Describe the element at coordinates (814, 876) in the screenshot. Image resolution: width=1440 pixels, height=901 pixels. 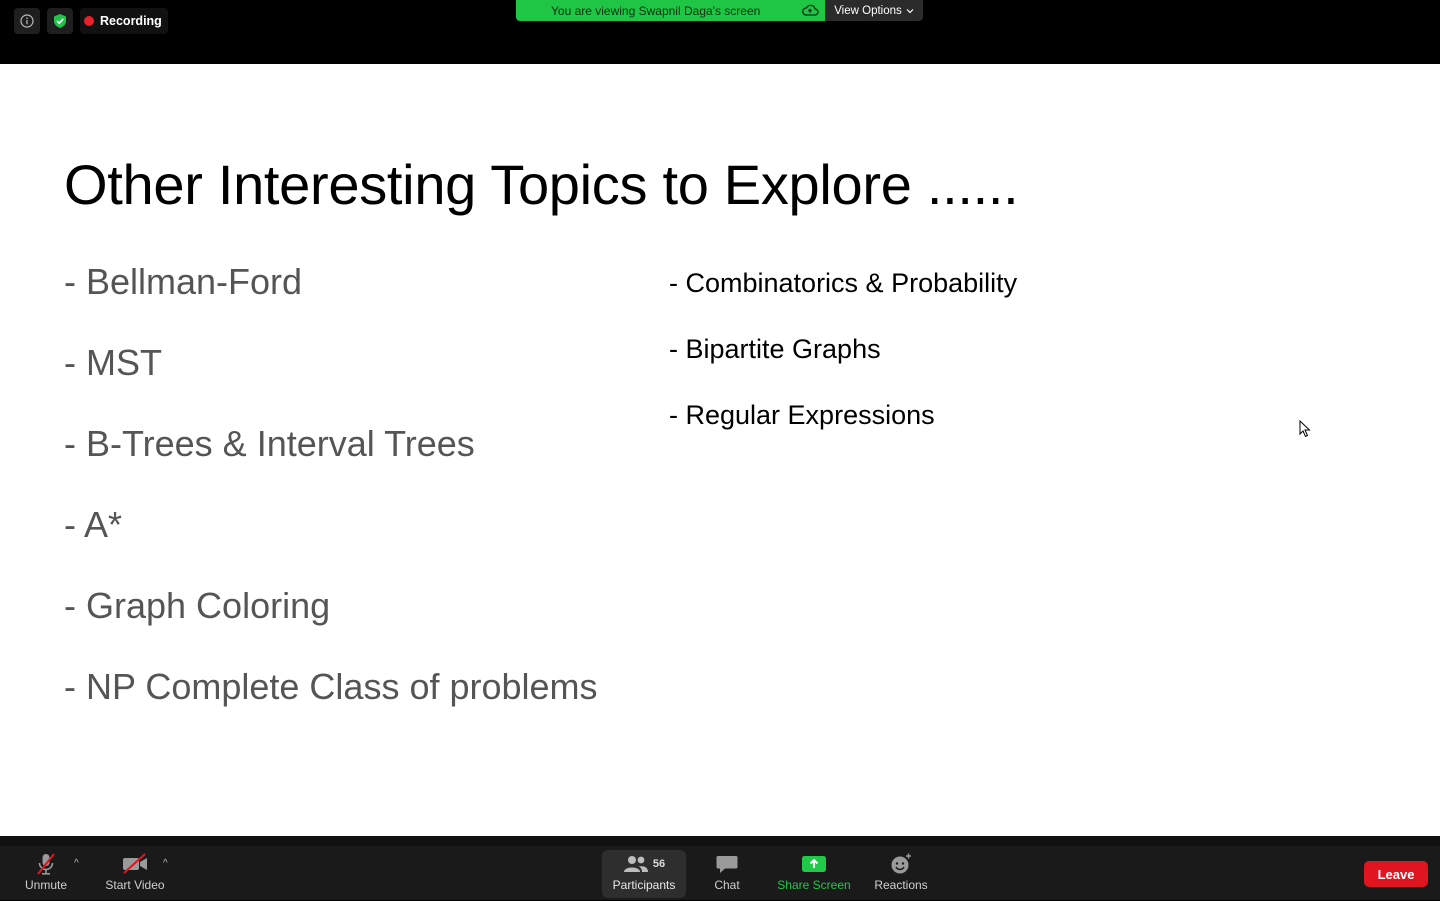
I see `share-screen-button: Share Screen` at that location.